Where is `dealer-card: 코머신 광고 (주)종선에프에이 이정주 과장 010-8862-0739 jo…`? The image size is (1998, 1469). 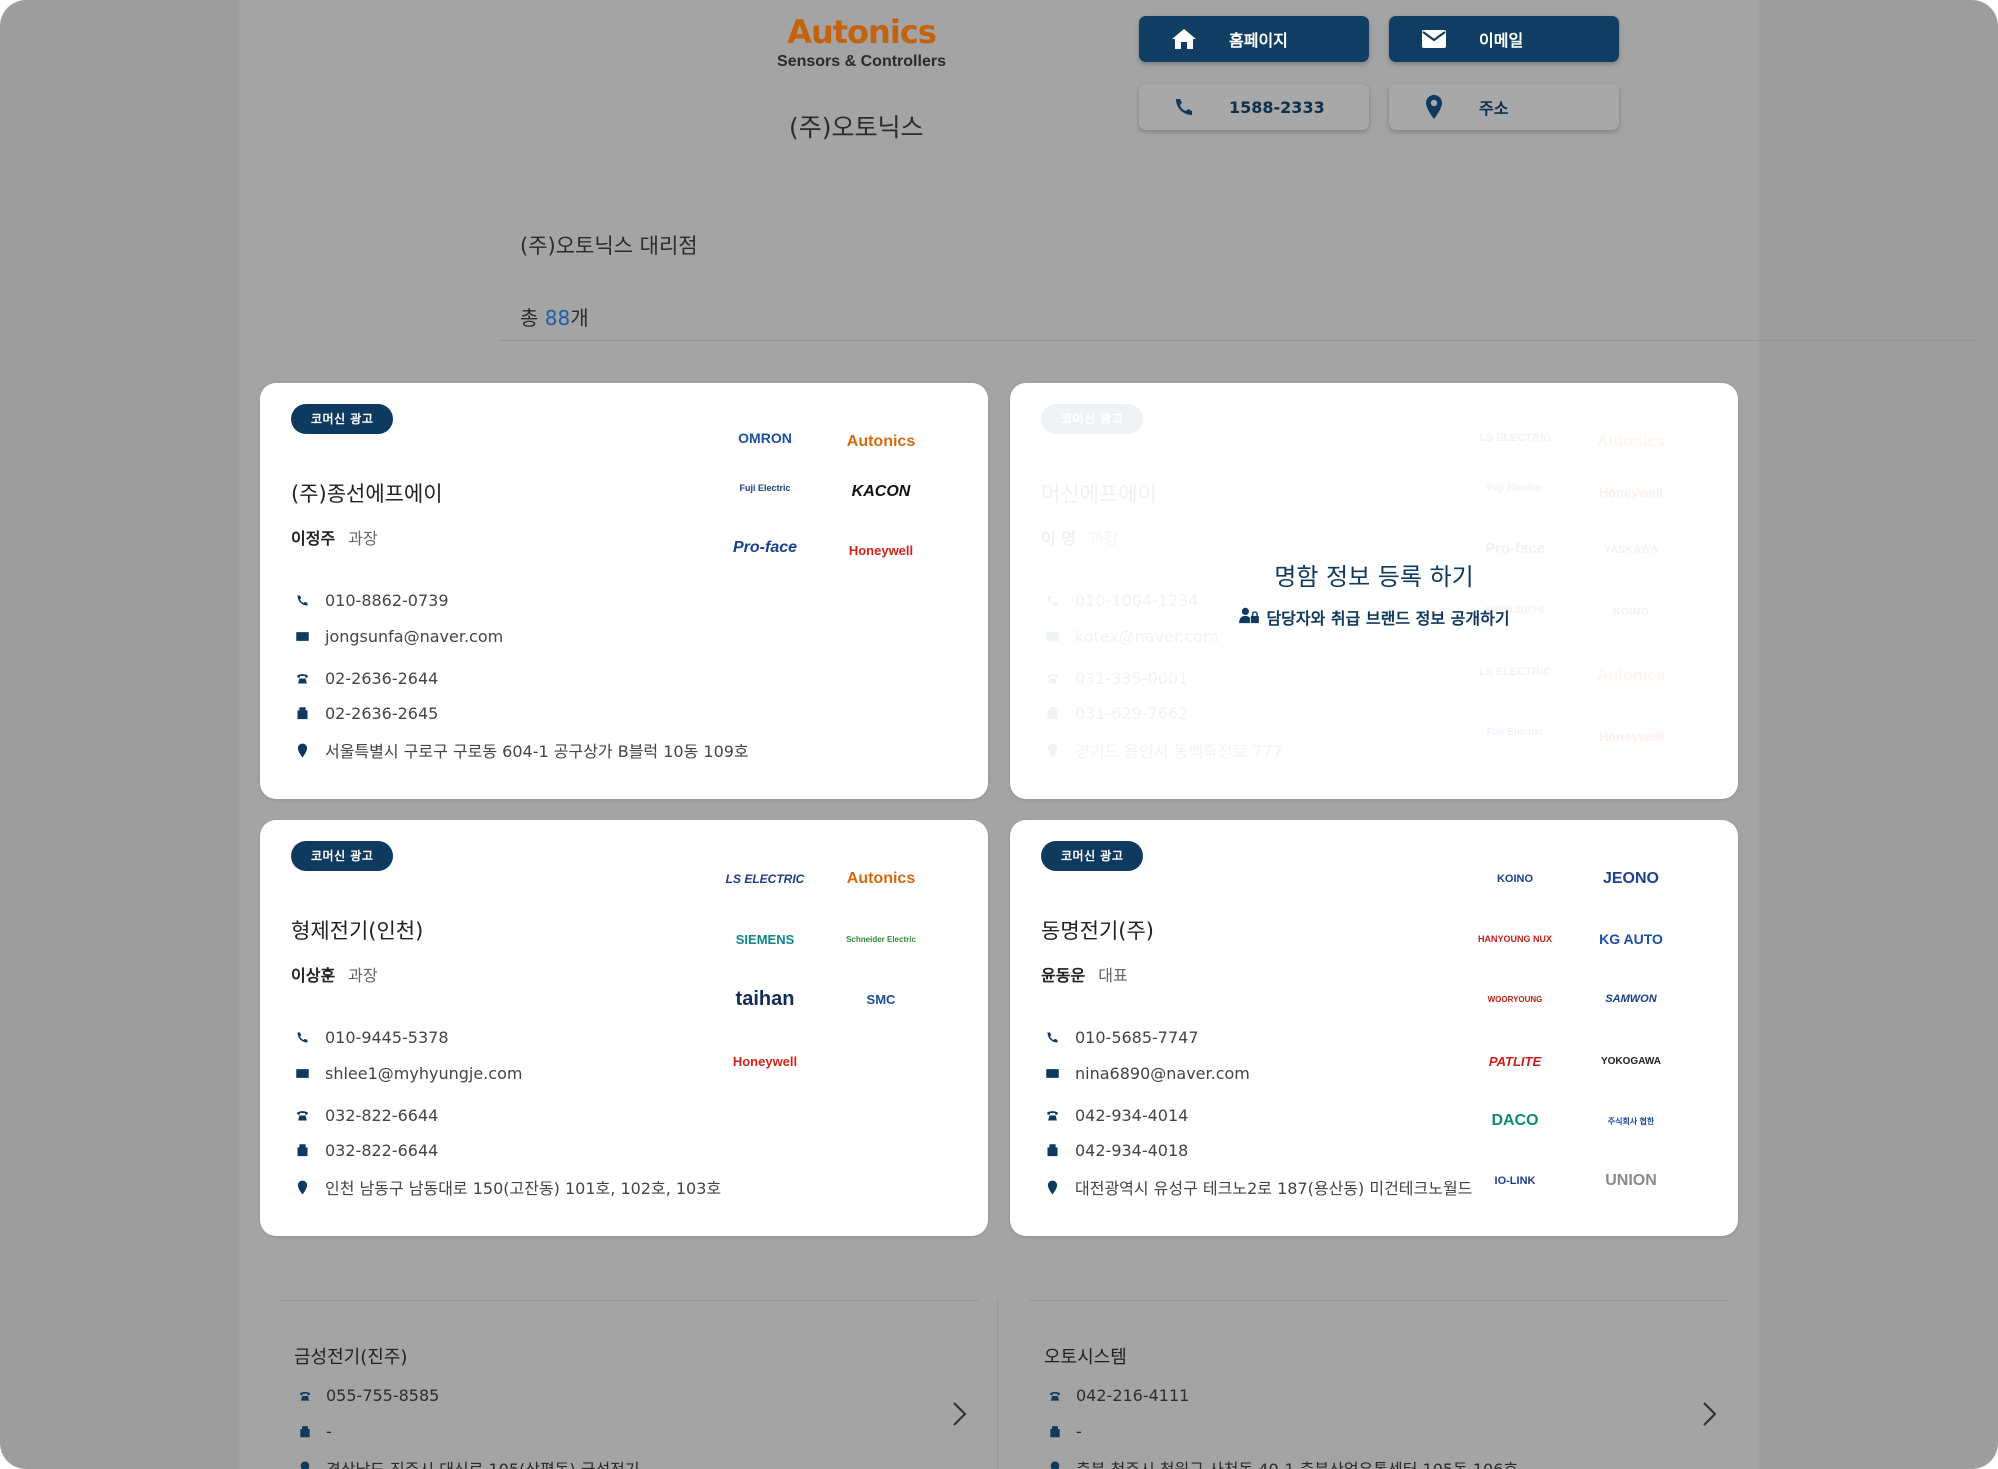 dealer-card: 코머신 광고 (주)종선에프에이 이정주 과장 010-8862-0739 jo… is located at coordinates (624, 591).